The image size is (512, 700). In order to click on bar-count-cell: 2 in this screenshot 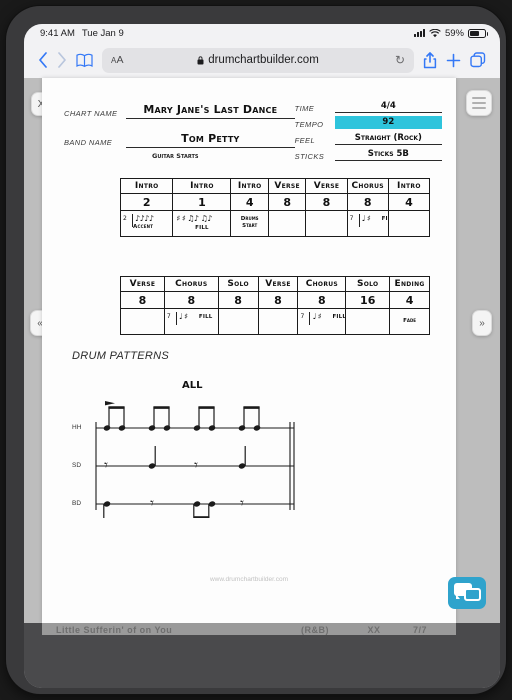, I will do `click(147, 202)`.